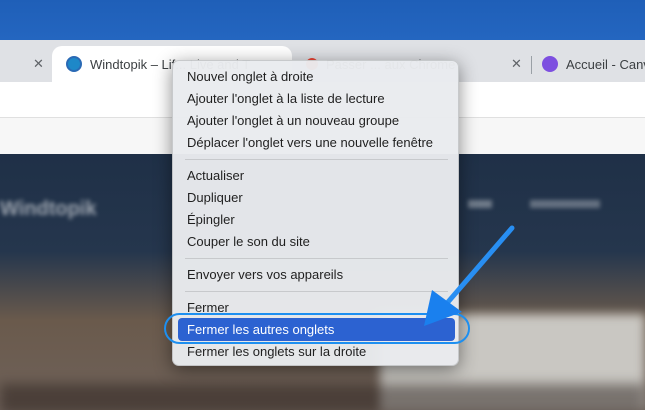 The height and width of the screenshot is (410, 645). I want to click on annotation-arrow-shaft, so click(480, 265).